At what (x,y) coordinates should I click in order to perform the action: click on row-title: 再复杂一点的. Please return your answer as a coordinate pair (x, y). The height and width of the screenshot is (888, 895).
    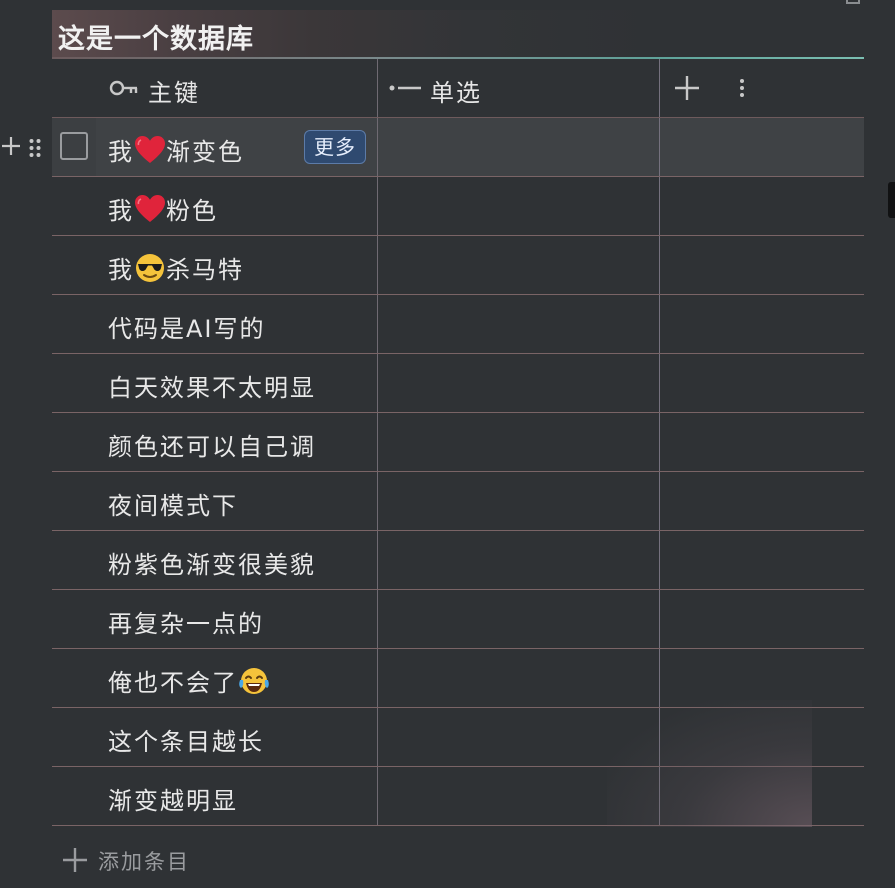
    Looking at the image, I should click on (186, 621).